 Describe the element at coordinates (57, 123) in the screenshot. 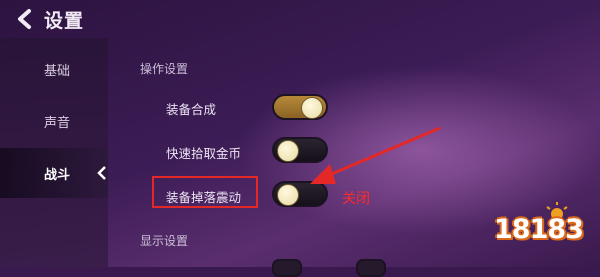

I see `sidebar-item-label: 声音` at that location.